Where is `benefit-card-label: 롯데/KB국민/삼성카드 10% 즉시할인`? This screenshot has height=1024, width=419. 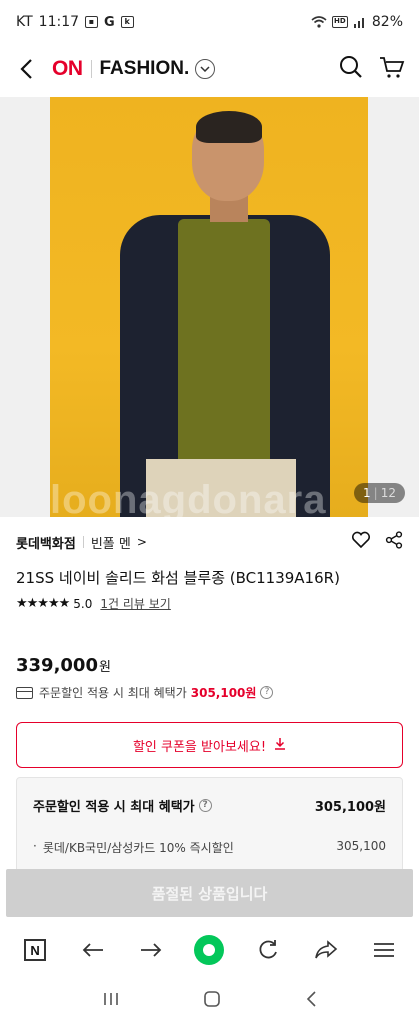 benefit-card-label: 롯데/KB국민/삼성카드 10% 즉시할인 is located at coordinates (138, 848).